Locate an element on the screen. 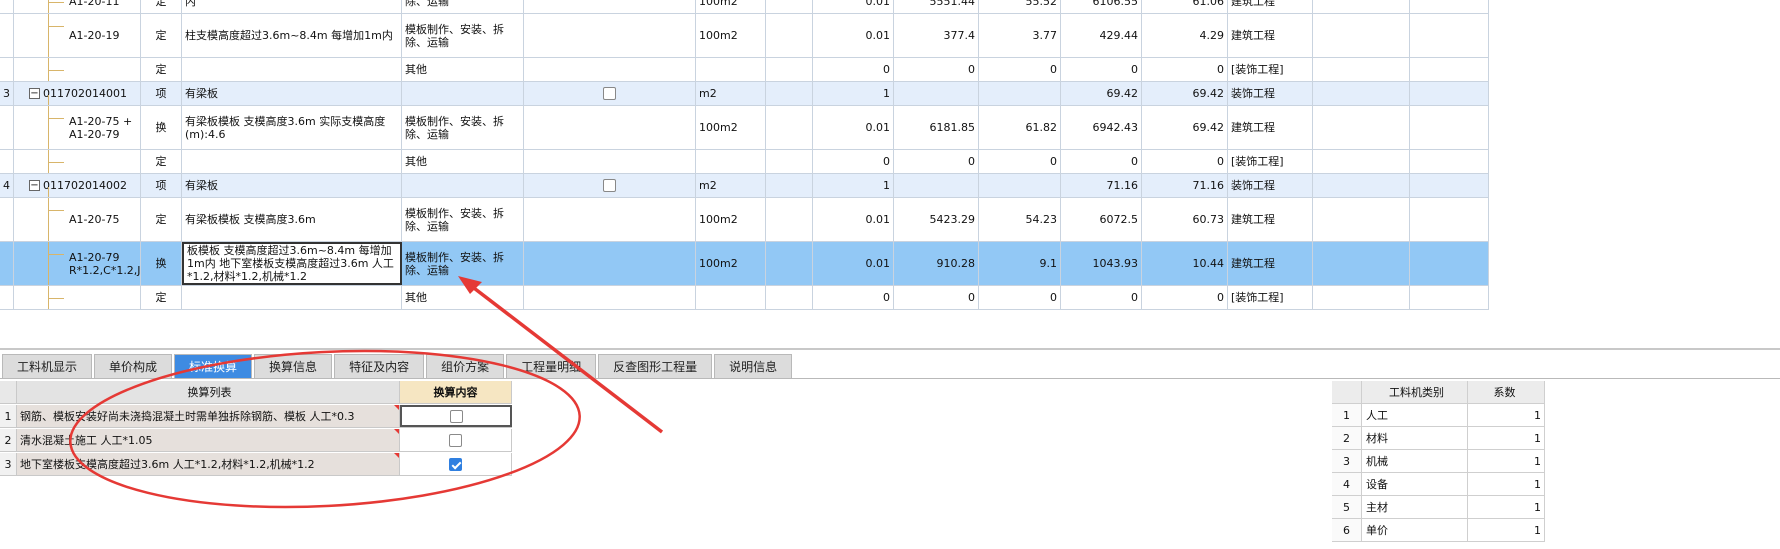  price-cell: 377.4 is located at coordinates (936, 35).